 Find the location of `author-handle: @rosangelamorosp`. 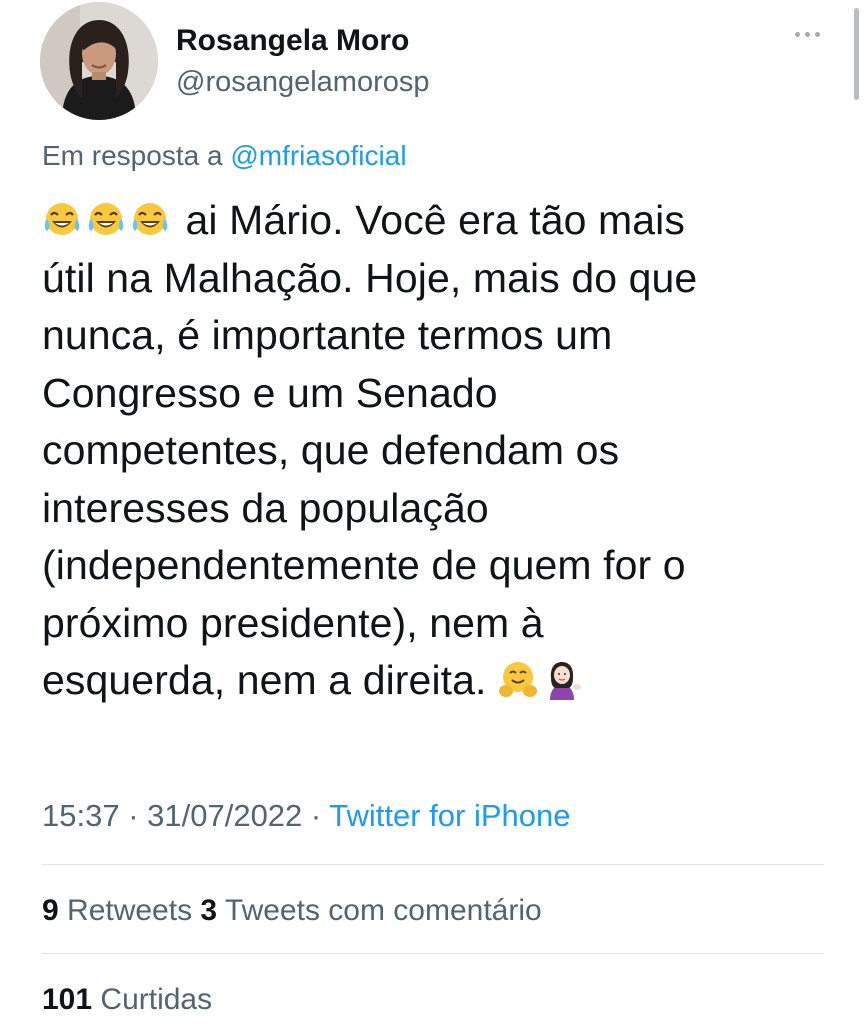

author-handle: @rosangelamorosp is located at coordinates (303, 82).